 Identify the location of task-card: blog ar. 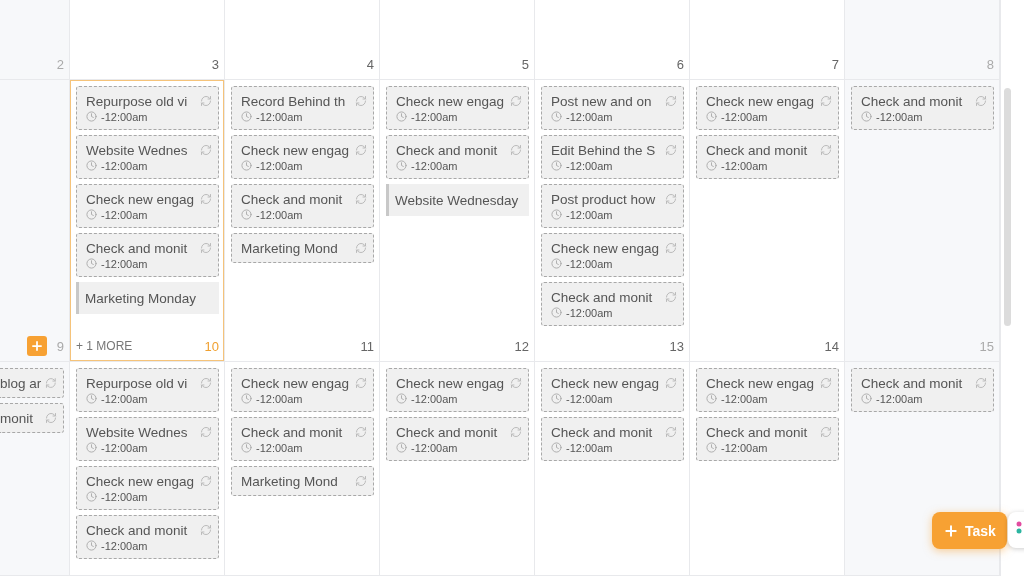
(32, 383).